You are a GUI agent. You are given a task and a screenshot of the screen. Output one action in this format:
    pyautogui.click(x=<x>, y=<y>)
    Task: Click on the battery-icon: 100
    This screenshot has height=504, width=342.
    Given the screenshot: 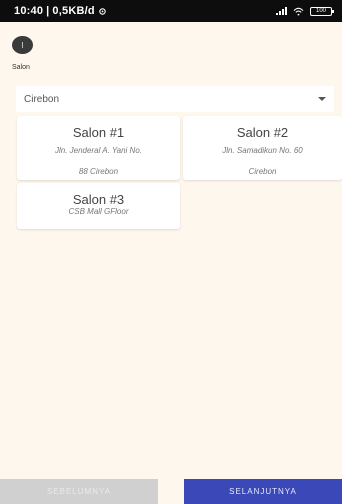 What is the action you would take?
    pyautogui.click(x=322, y=11)
    